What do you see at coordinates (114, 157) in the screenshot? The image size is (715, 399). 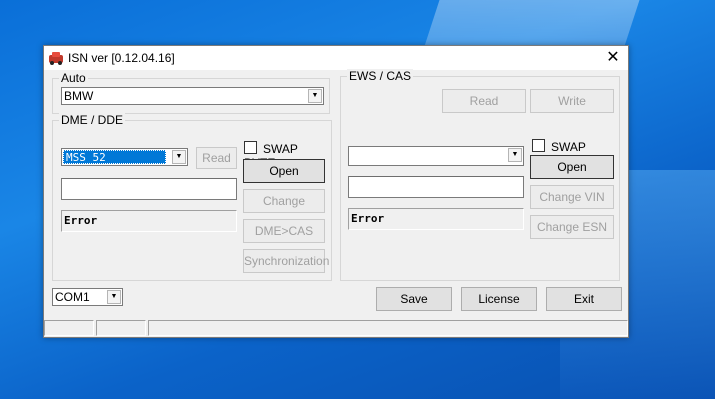 I see `dme-module-value: MSS 52` at bounding box center [114, 157].